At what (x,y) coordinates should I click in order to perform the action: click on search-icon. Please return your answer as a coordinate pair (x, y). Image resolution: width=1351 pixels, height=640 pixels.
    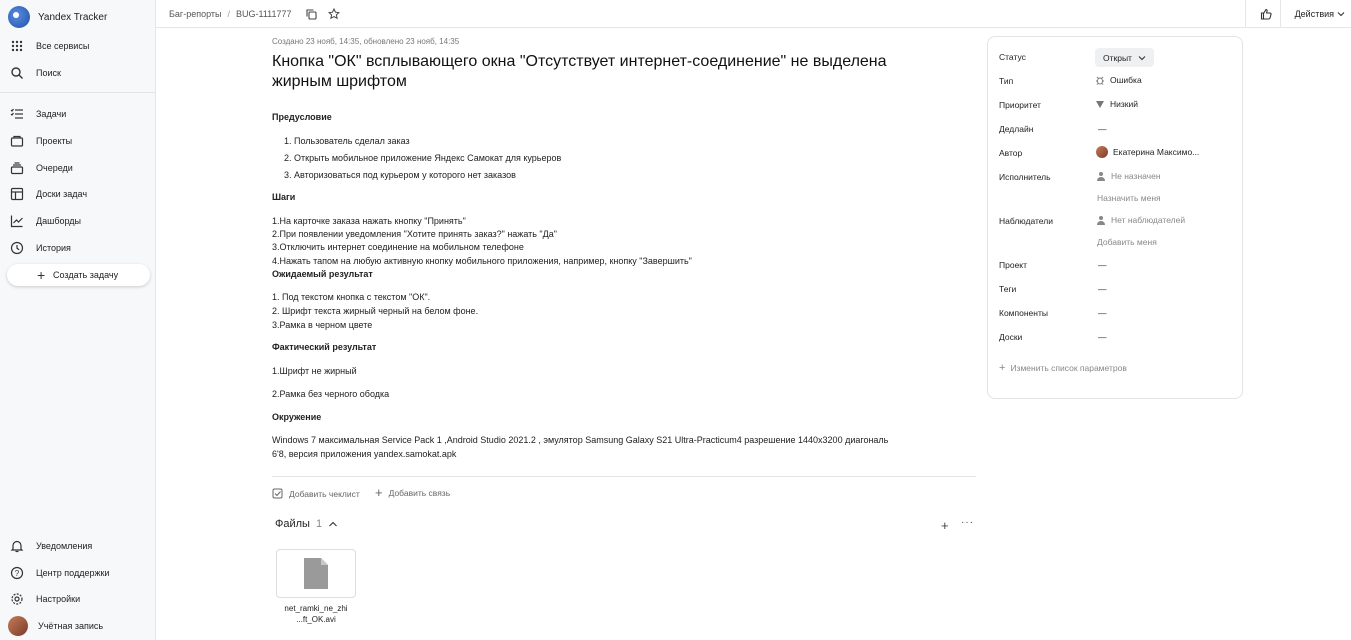
    Looking at the image, I should click on (17, 73).